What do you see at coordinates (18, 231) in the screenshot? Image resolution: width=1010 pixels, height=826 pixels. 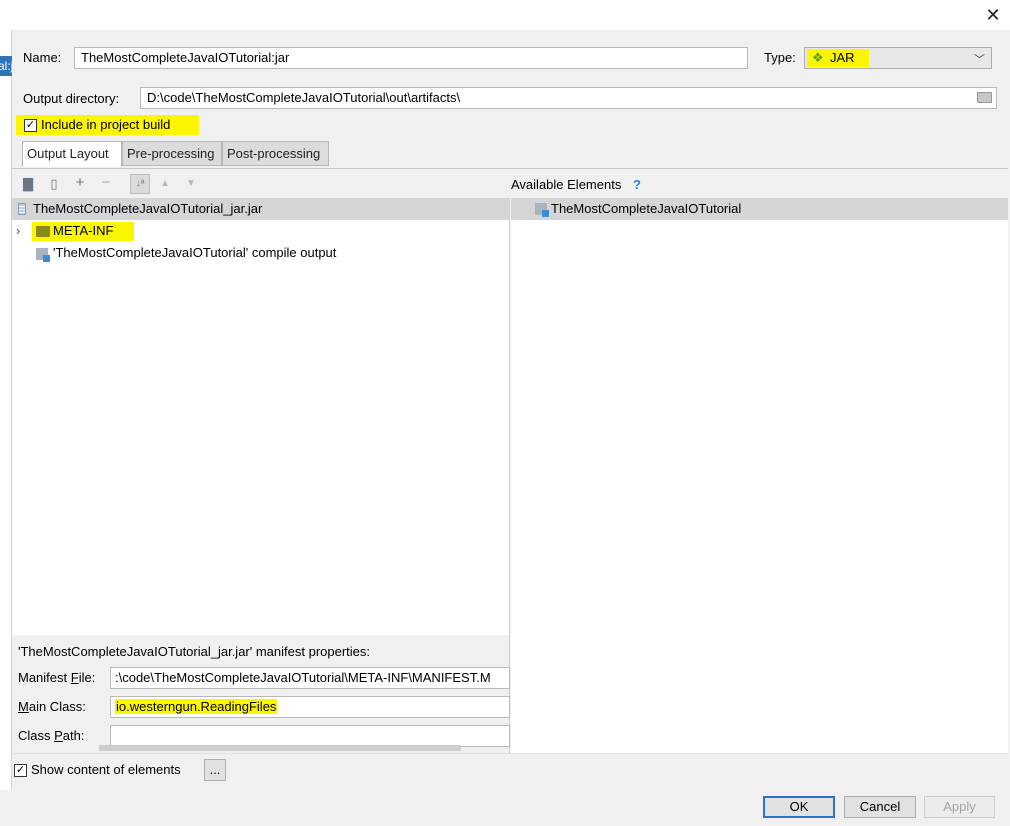 I see `chevron-right-icon: ›` at bounding box center [18, 231].